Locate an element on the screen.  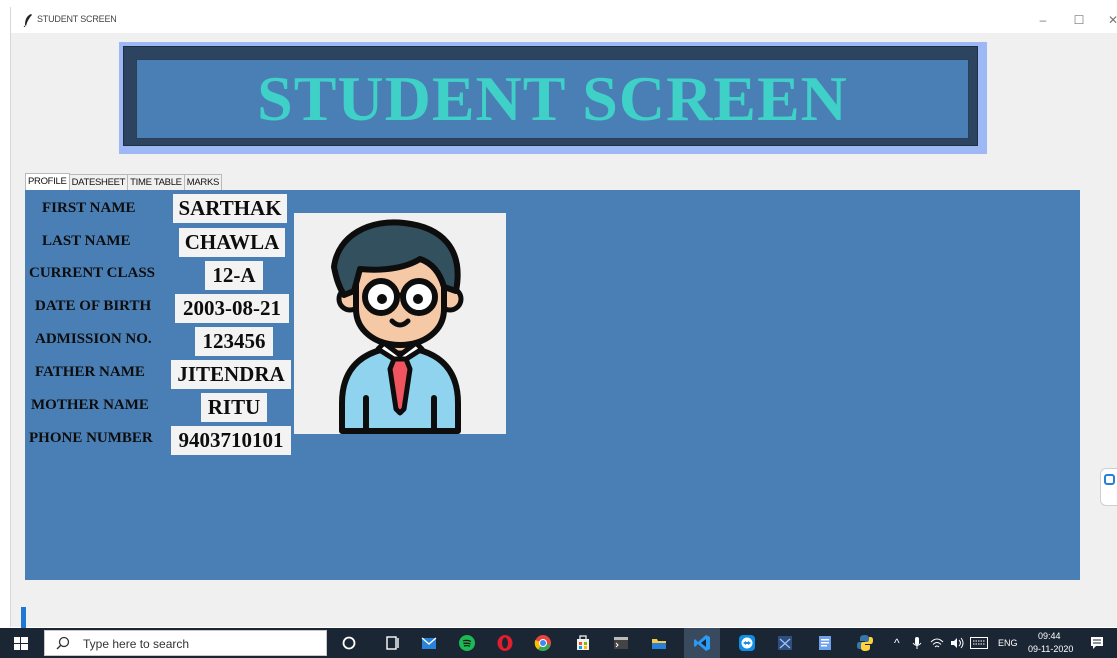
first-name-label: FIRST NAME is located at coordinates (89, 208).